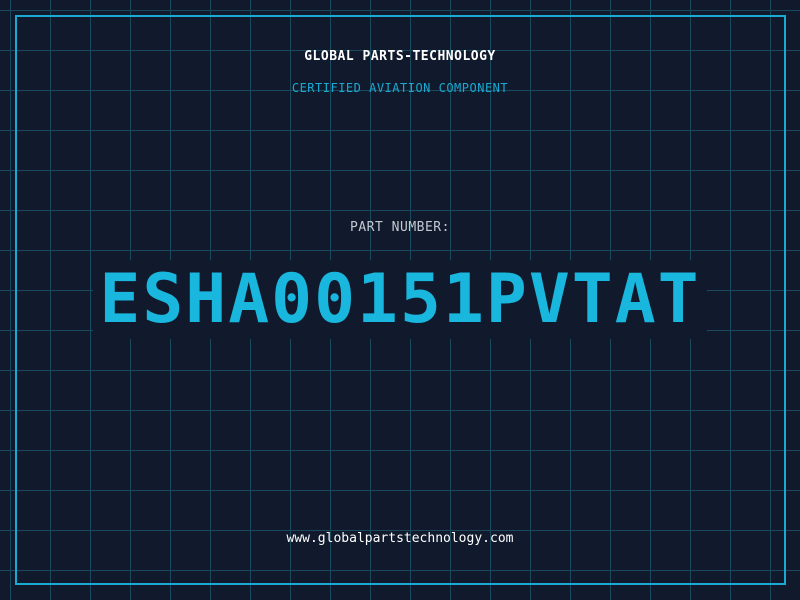 The image size is (800, 600). I want to click on component-subtitle: CERTIFIED AVIATION COMPONENT, so click(400, 88).